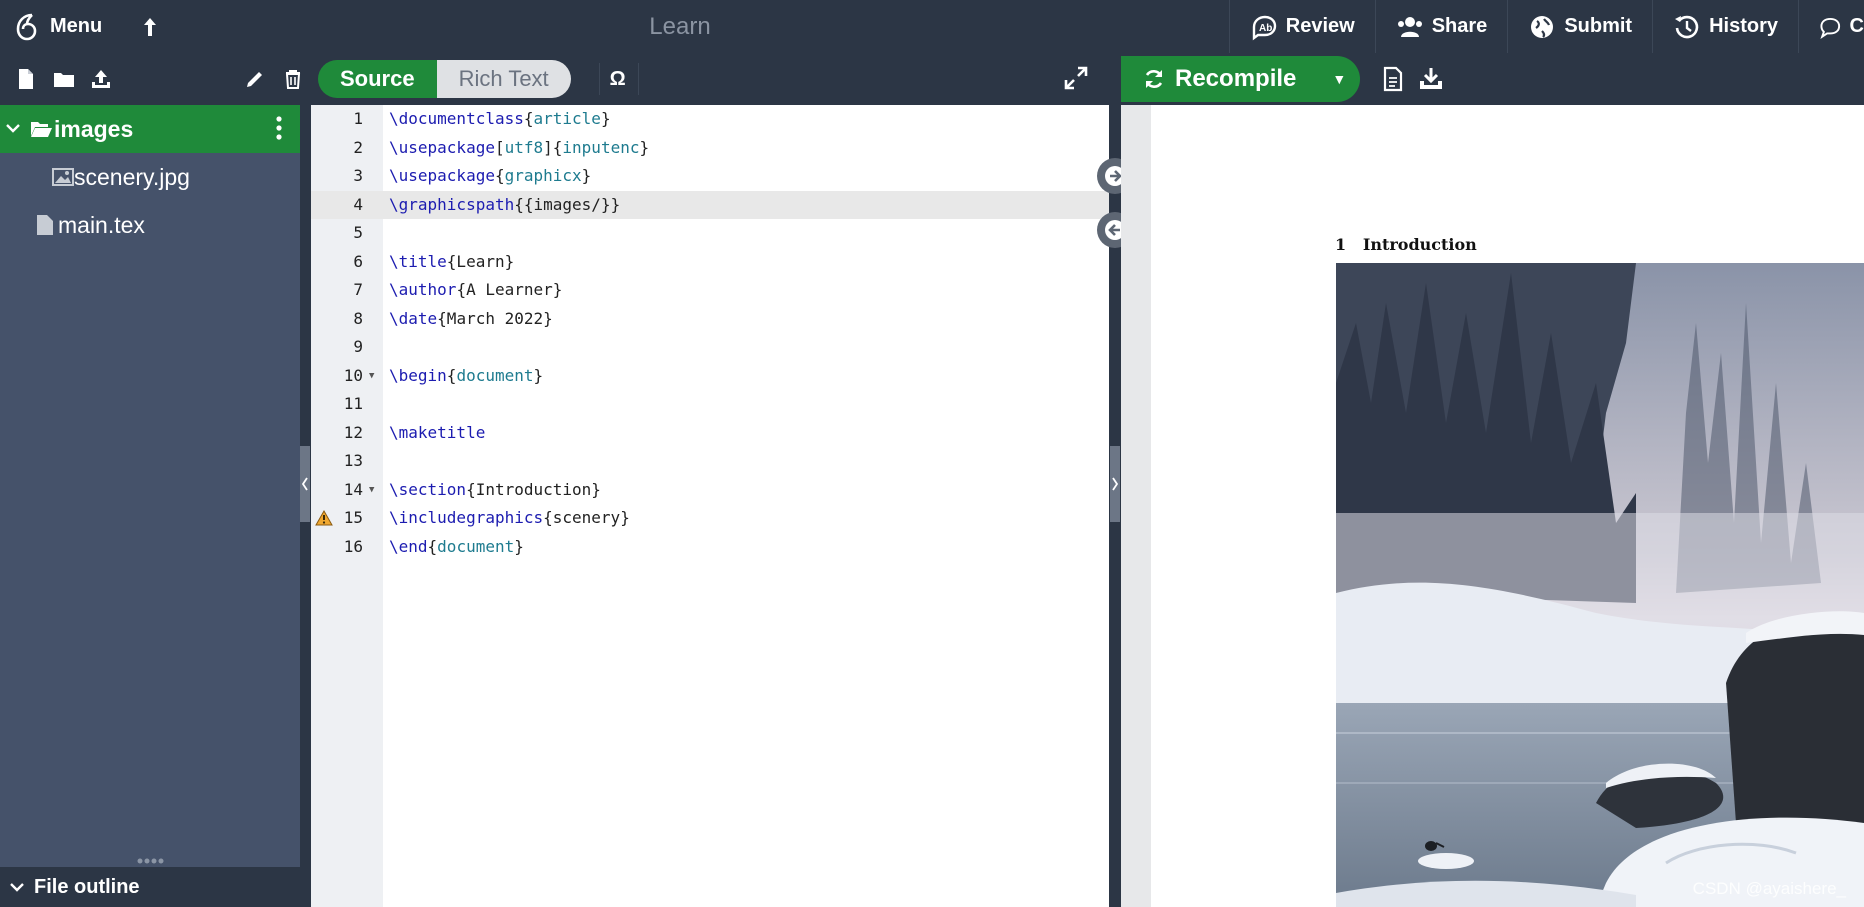  What do you see at coordinates (76, 26) in the screenshot?
I see `menu-label: Menu` at bounding box center [76, 26].